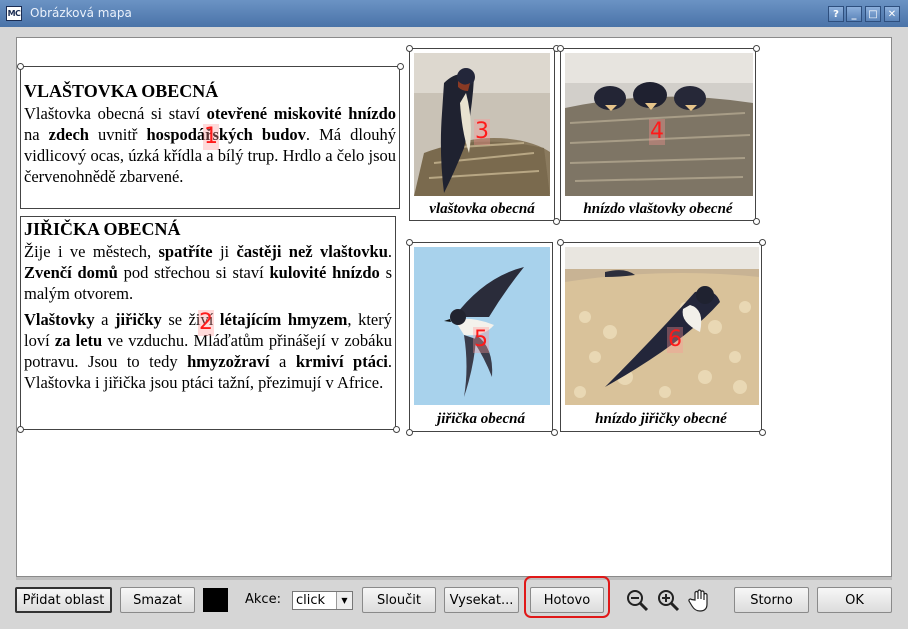  Describe the element at coordinates (658, 209) in the screenshot. I see `caption-swallow-nest: hnízdo vlaštovky obecné` at that location.